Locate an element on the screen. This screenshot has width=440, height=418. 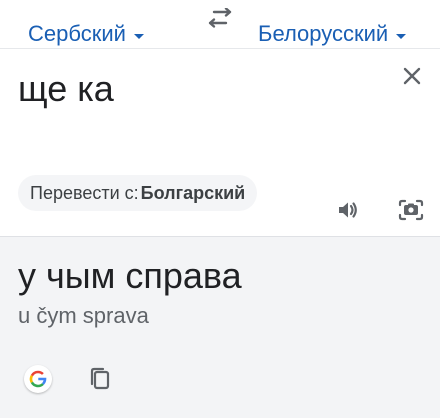
translation-text: у чым справа is located at coordinates (130, 275).